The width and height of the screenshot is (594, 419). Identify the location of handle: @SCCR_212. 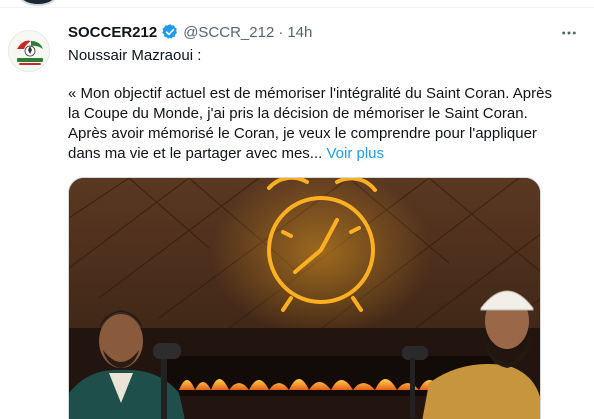
(228, 32).